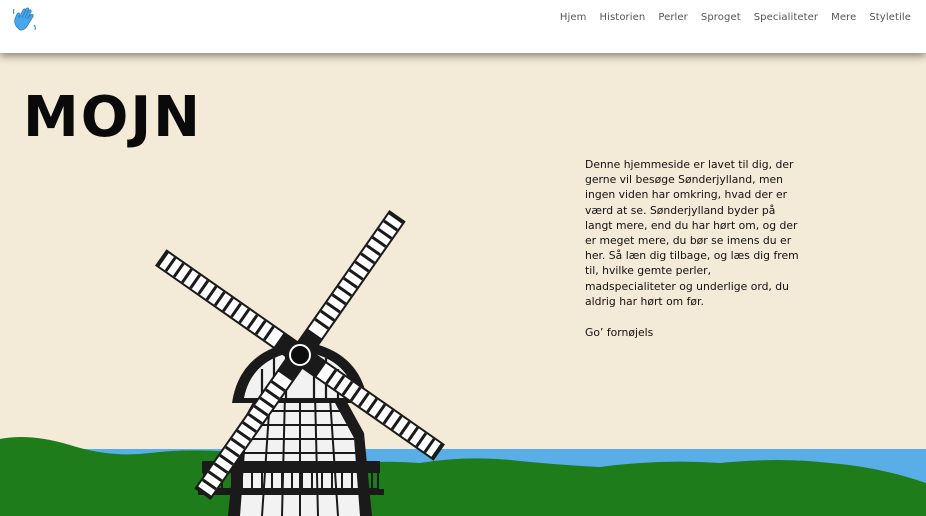 This screenshot has height=516, width=926. Describe the element at coordinates (26, 19) in the screenshot. I see `waving-hand-icon` at that location.